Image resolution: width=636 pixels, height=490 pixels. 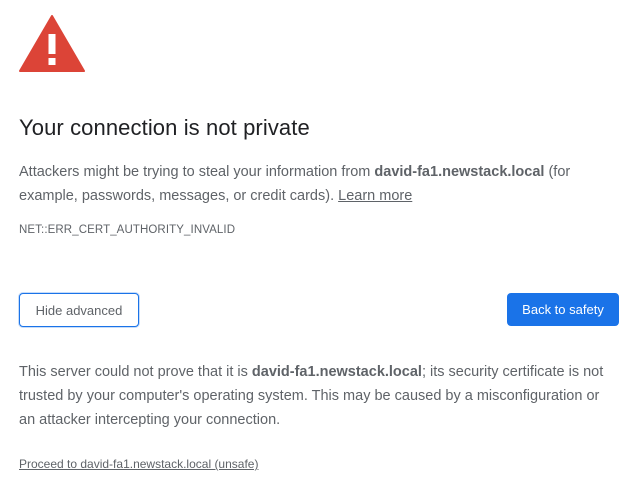 What do you see at coordinates (52, 43) in the screenshot?
I see `warning-triangle-icon` at bounding box center [52, 43].